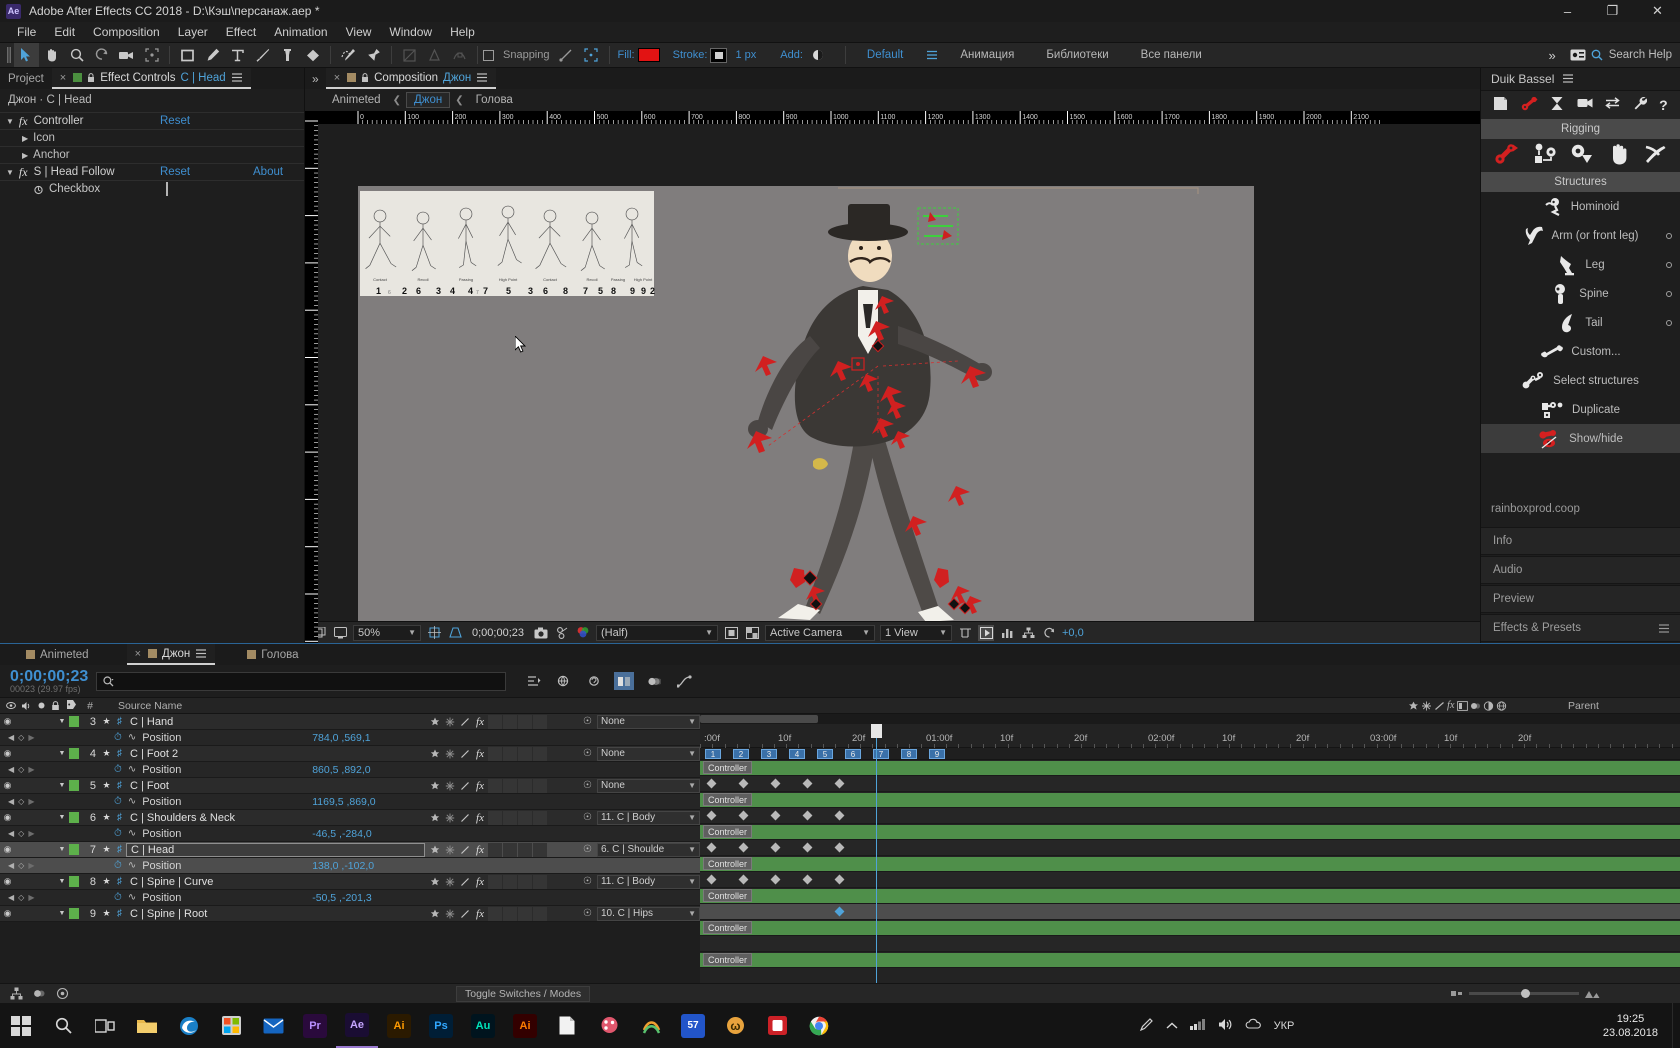  I want to click on flow-app-icon, so click(651, 1025).